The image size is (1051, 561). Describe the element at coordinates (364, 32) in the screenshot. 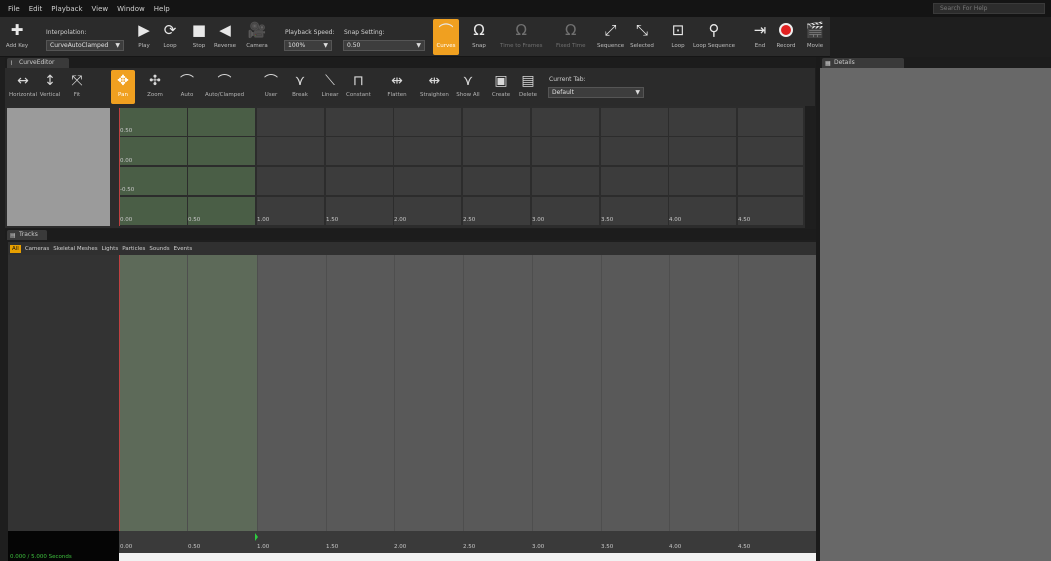

I see `snap-setting-label: Snap Setting:` at that location.